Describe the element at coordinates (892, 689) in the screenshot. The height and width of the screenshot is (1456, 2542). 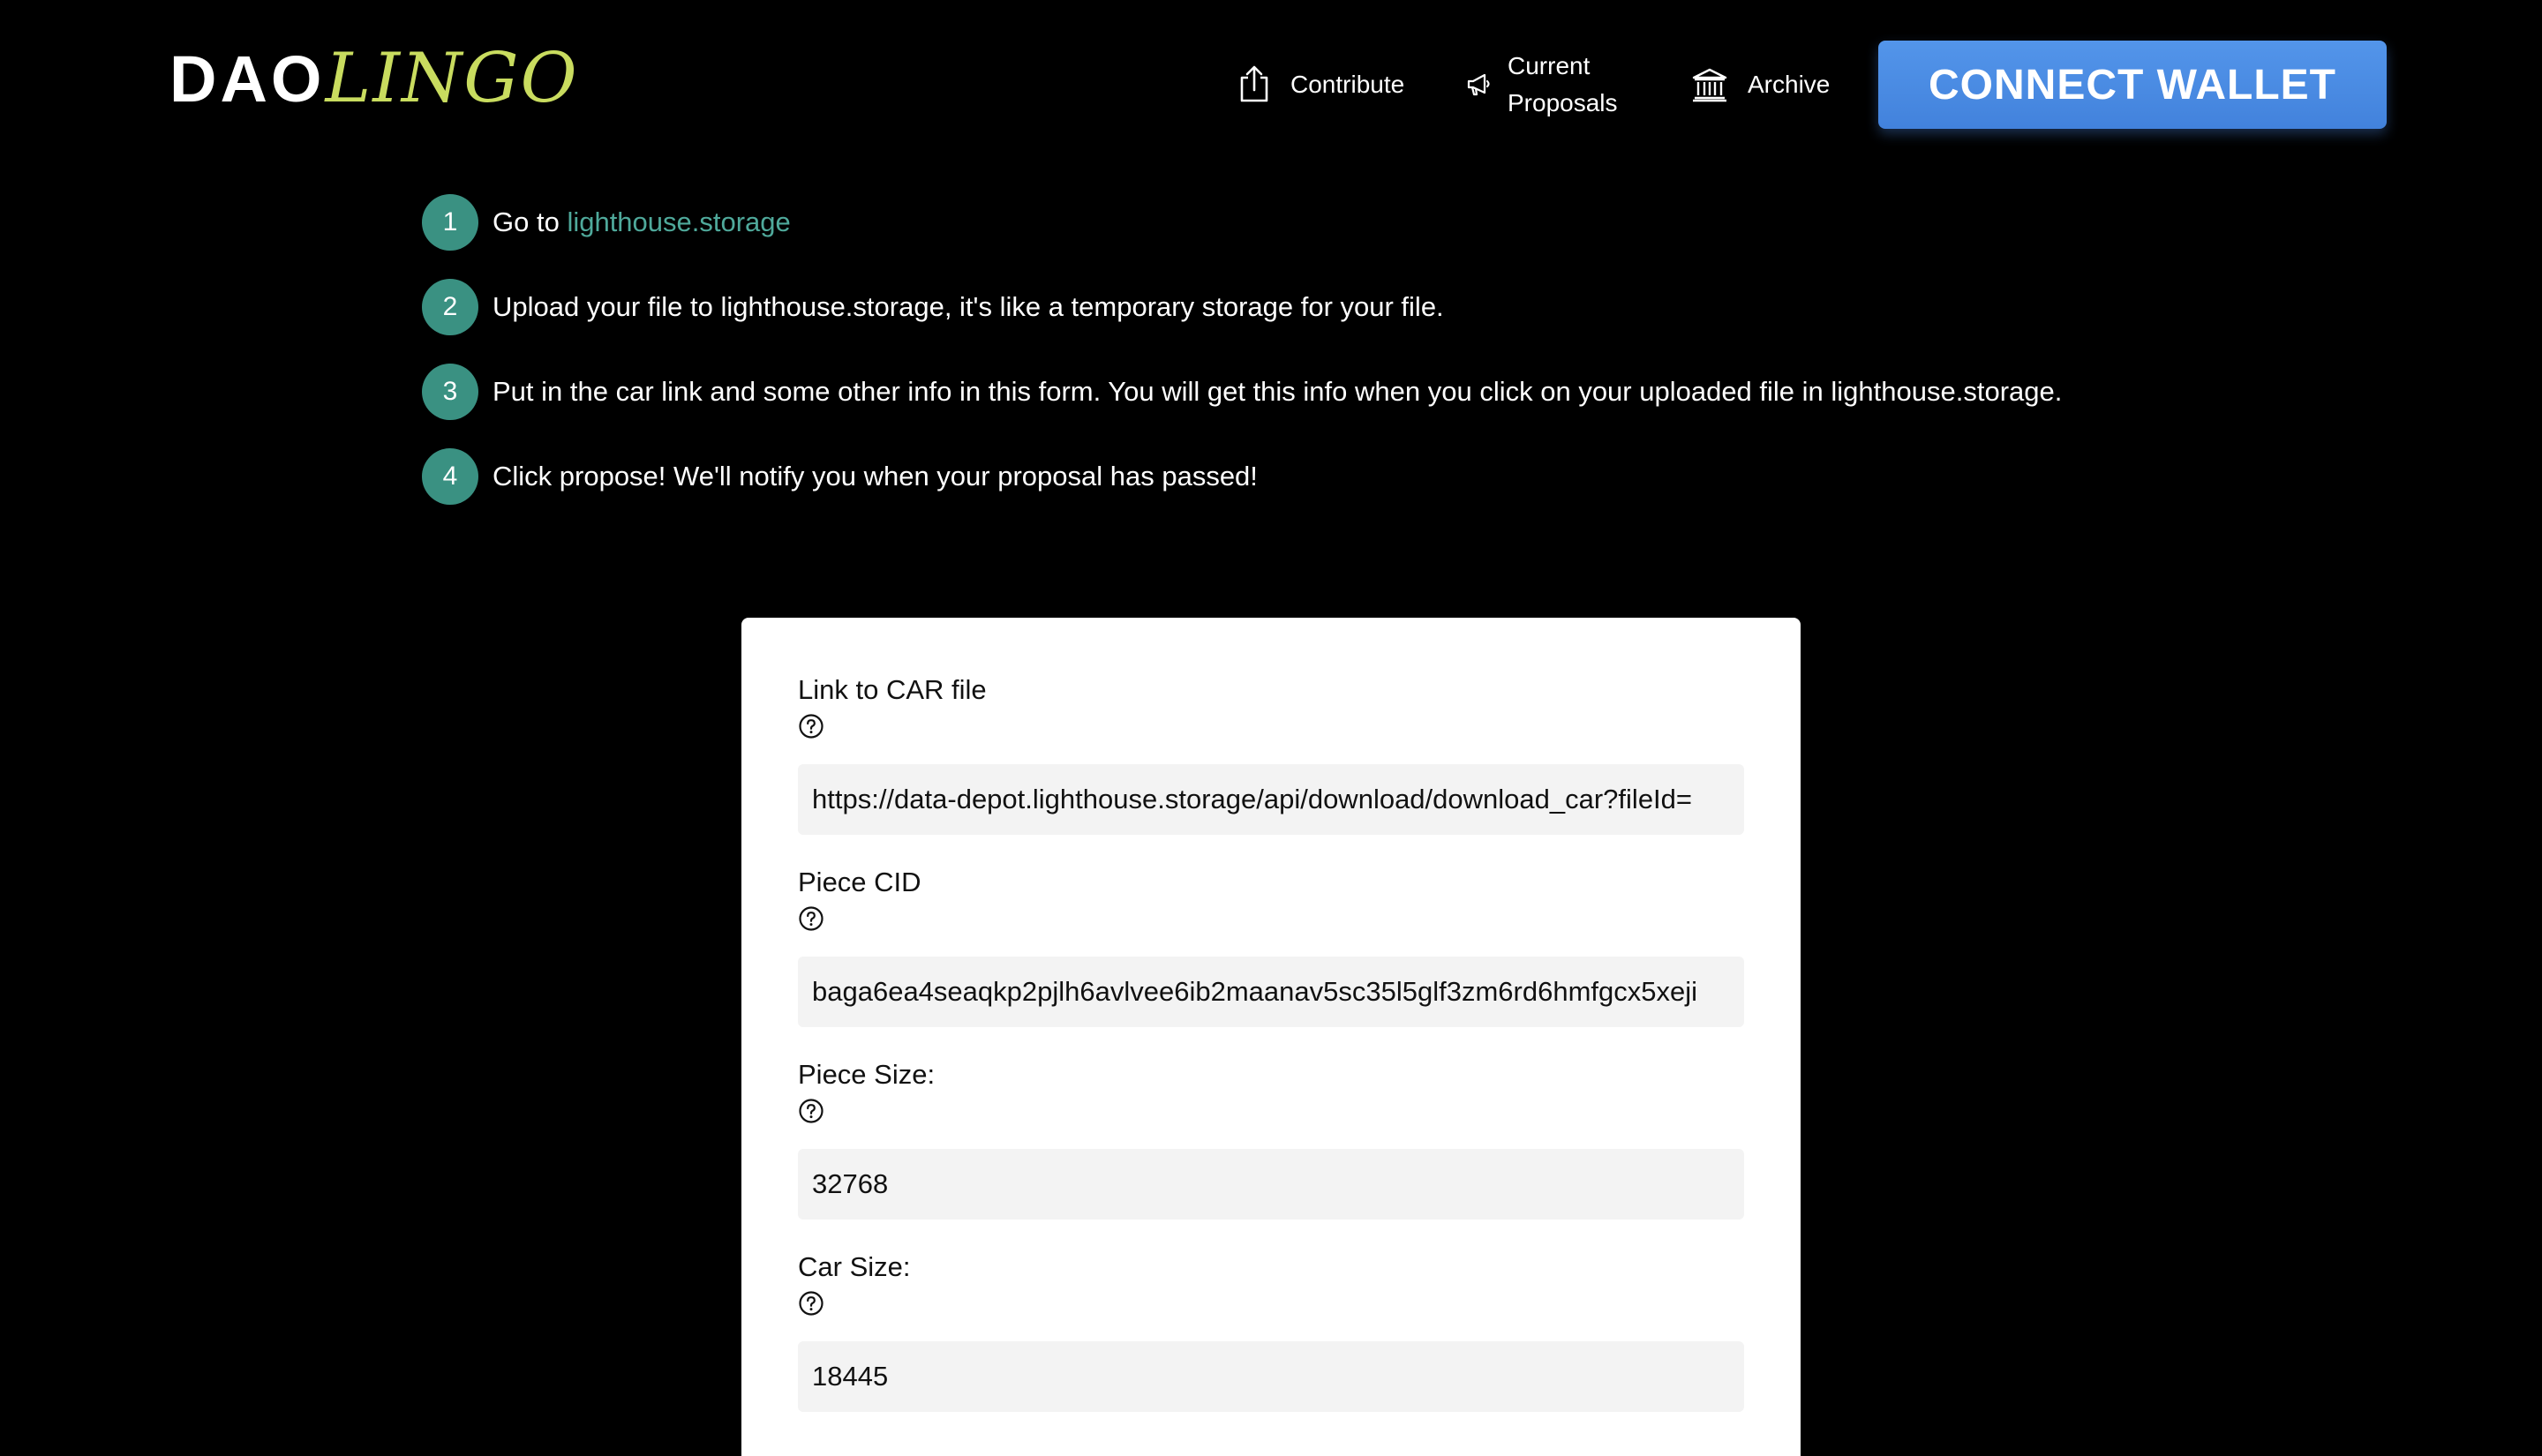
I see `car-link-label: Link to CAR file` at that location.